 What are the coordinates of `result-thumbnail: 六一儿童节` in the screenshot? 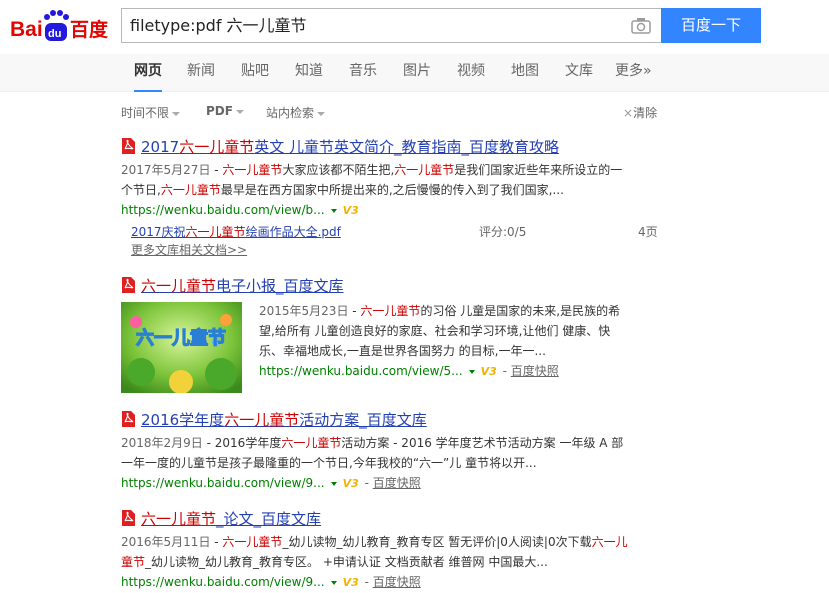 It's located at (181, 347).